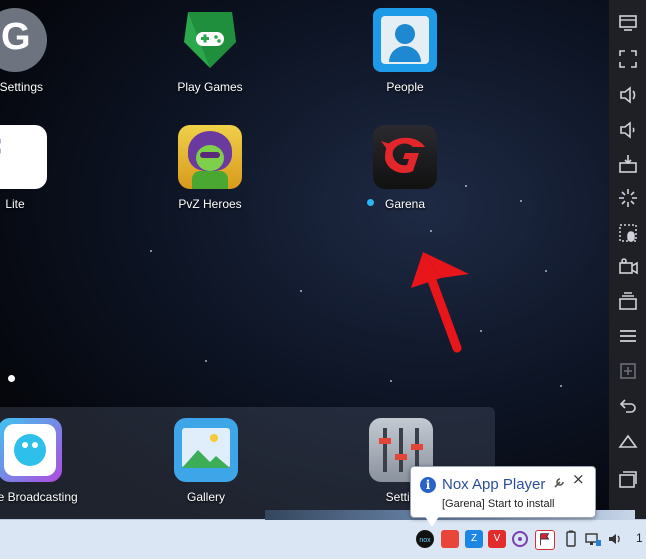  What do you see at coordinates (15, 204) in the screenshot?
I see `app-label: Lite` at bounding box center [15, 204].